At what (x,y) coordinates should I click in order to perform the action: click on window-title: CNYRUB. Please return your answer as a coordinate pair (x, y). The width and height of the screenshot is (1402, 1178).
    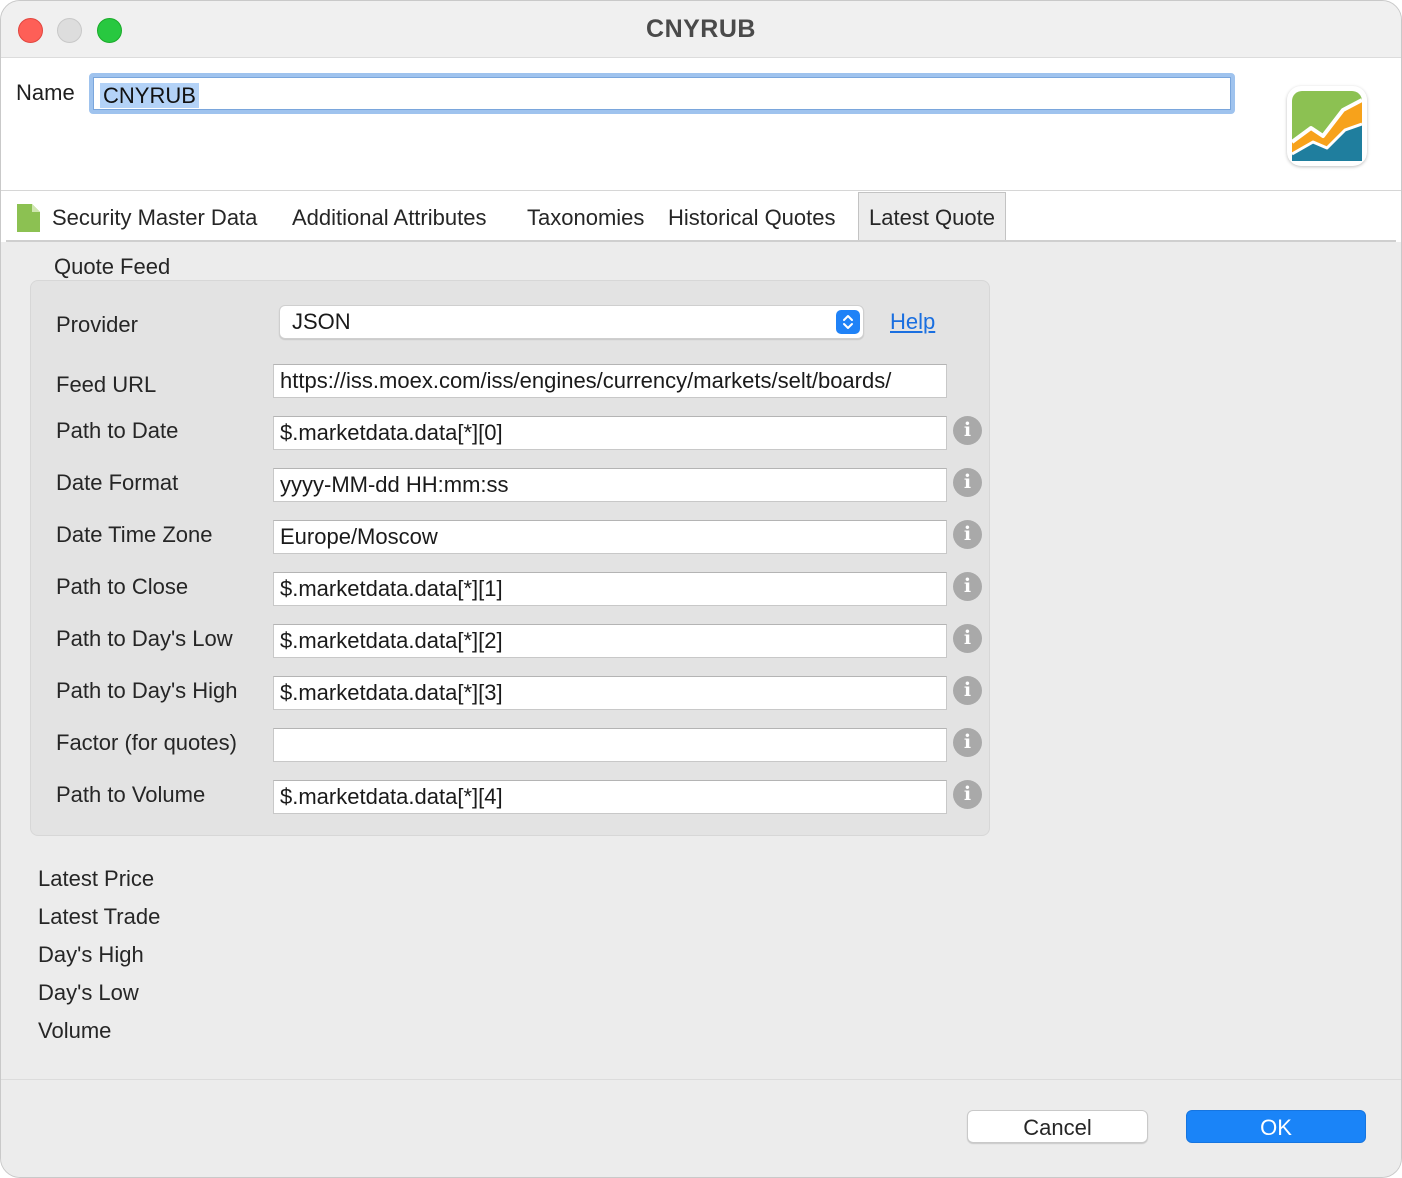
    Looking at the image, I should click on (701, 29).